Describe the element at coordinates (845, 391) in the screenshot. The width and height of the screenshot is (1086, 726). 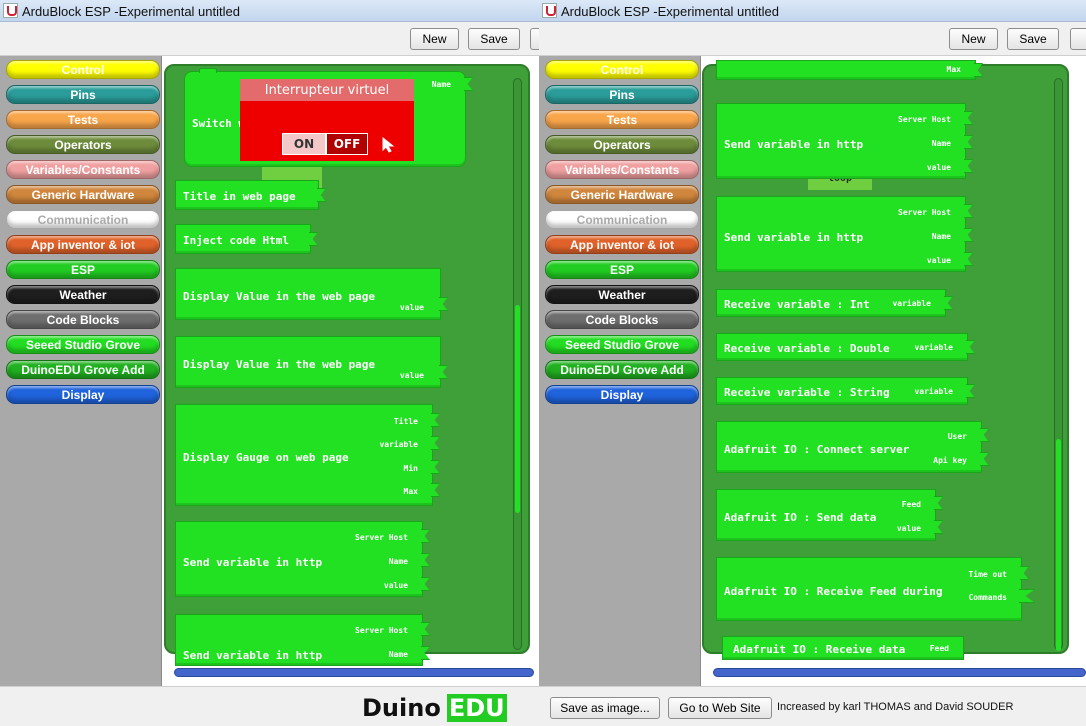
I see `receive-variable-string-block: Receive variable : String variable` at that location.